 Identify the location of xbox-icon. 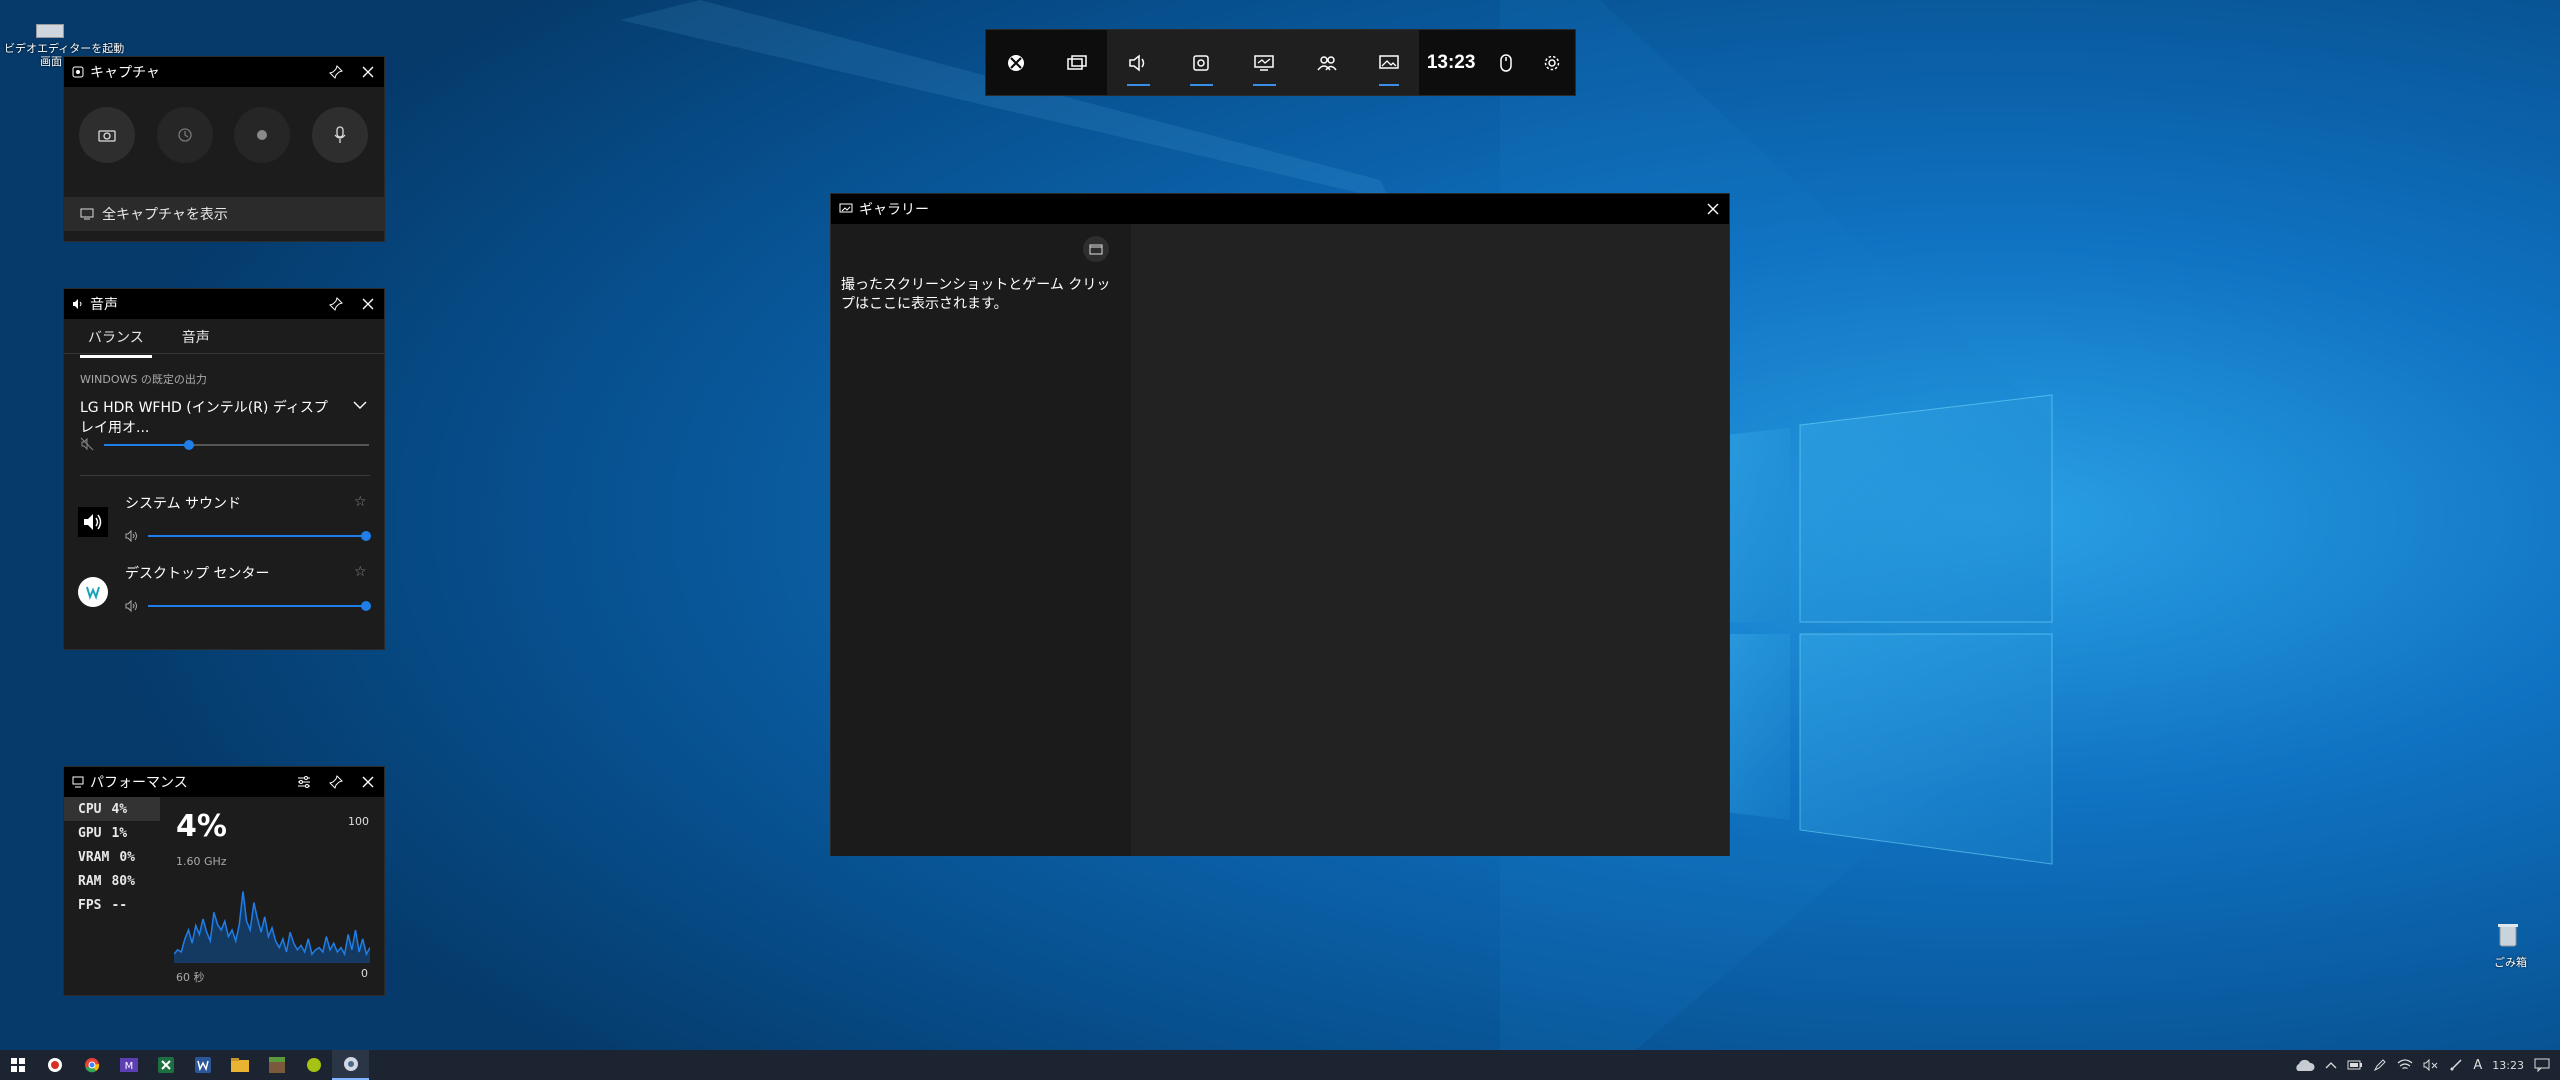
(1016, 62).